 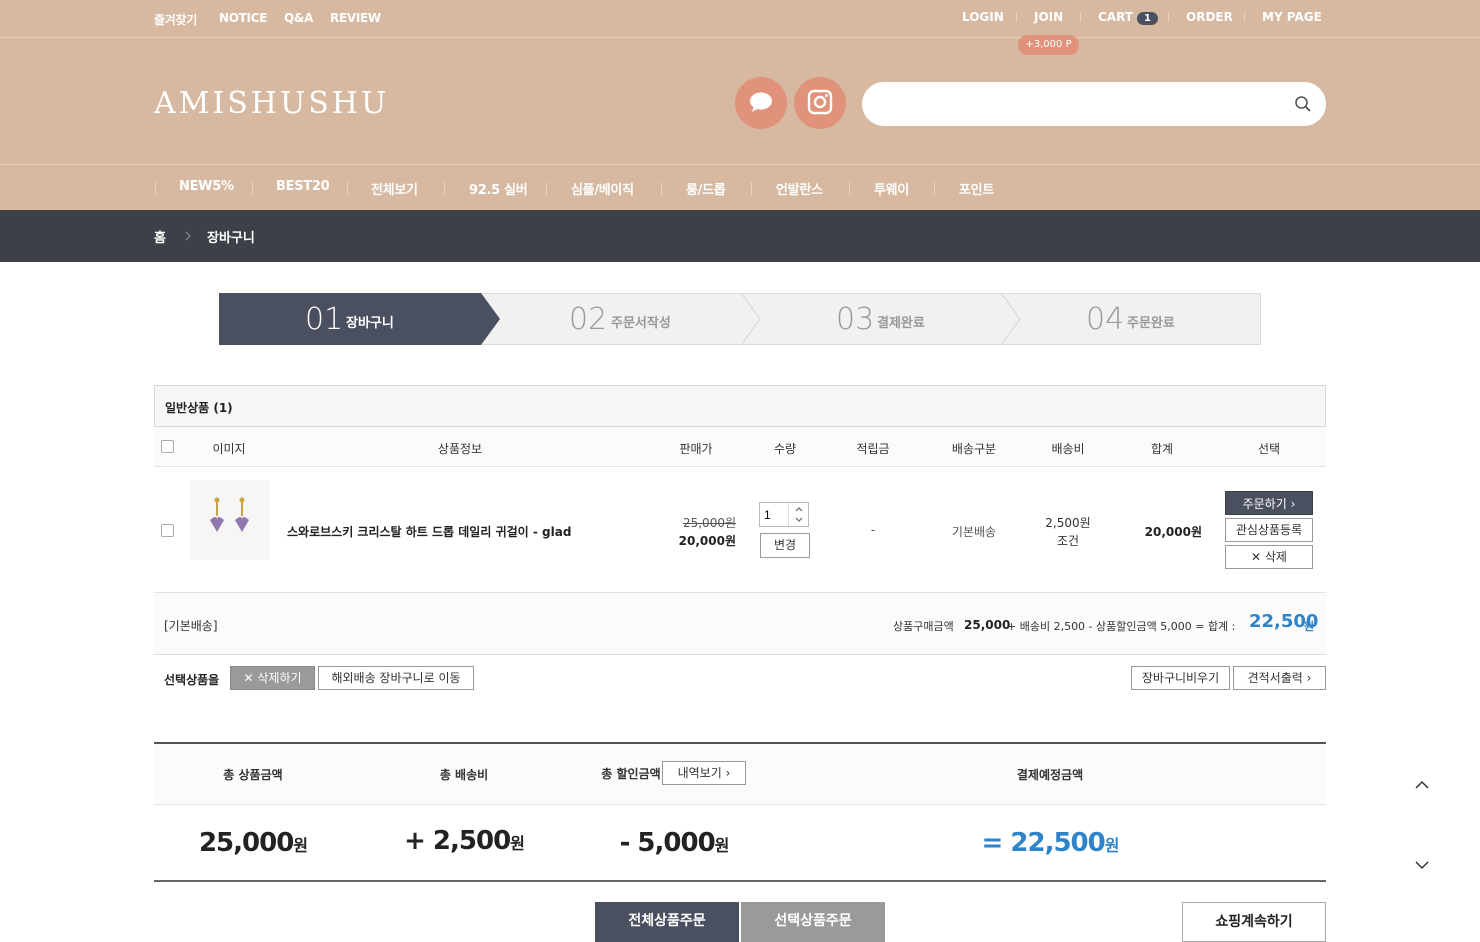 I want to click on wishlist-button: 관심상품등록, so click(x=1269, y=530).